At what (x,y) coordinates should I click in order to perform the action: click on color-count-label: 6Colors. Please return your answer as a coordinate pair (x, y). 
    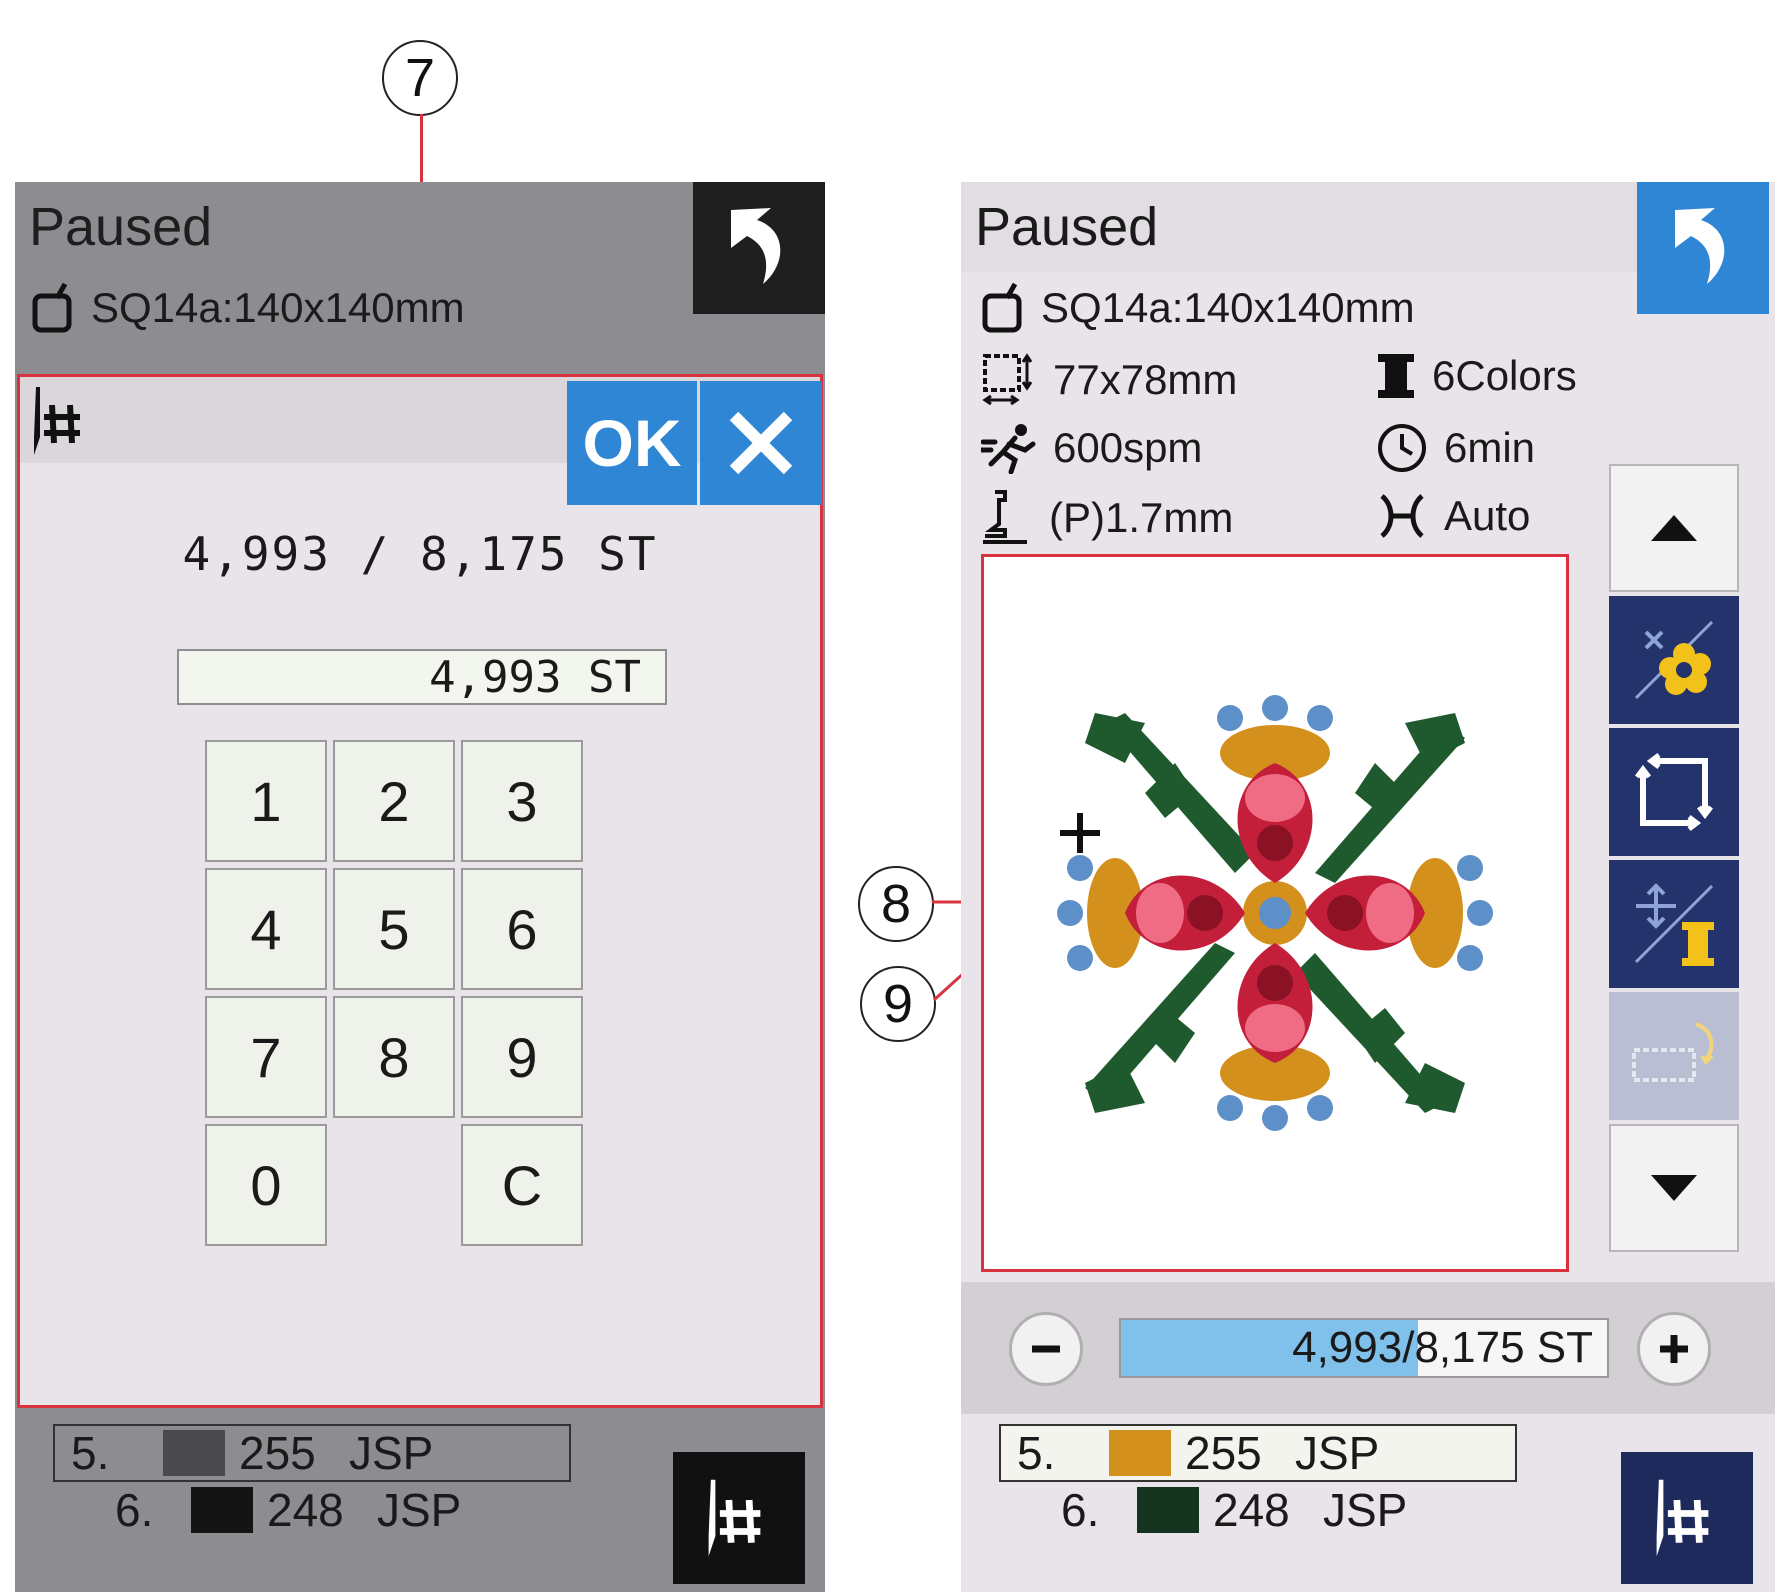
    Looking at the image, I should click on (1504, 375).